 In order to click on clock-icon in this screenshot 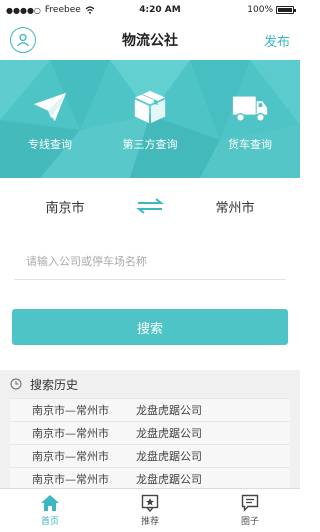, I will do `click(16, 384)`.